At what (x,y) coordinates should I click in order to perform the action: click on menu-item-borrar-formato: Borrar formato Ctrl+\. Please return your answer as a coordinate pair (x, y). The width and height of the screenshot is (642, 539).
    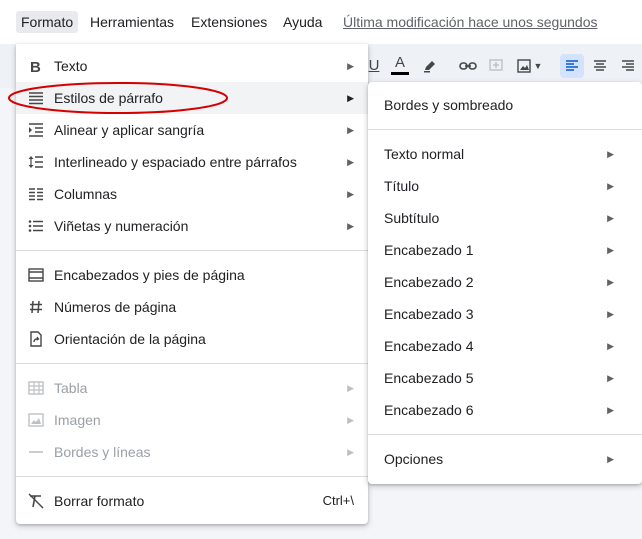
    Looking at the image, I should click on (192, 501).